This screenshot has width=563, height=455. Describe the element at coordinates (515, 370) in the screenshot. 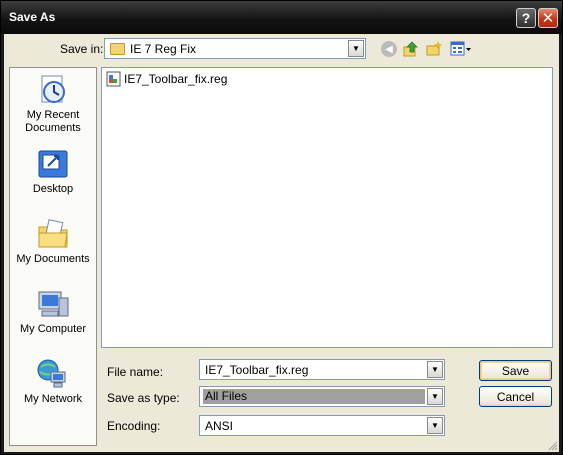

I see `save-button: Save` at that location.